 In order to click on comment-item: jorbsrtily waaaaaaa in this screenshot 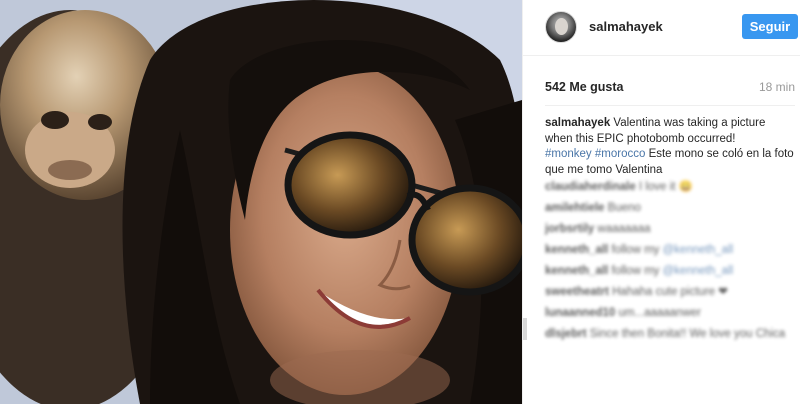, I will do `click(670, 232)`.